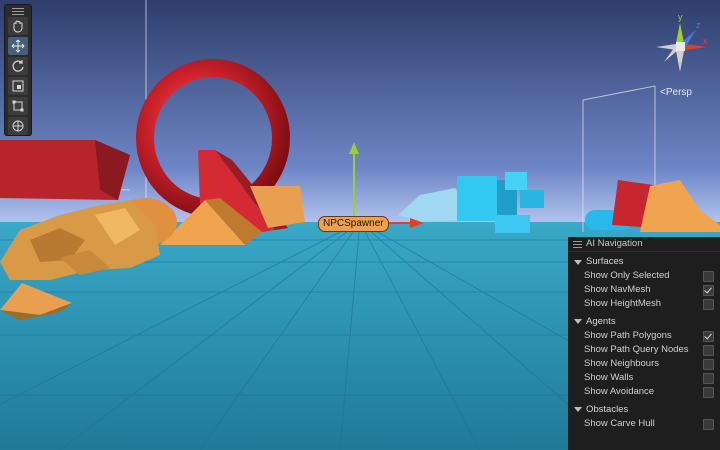 The height and width of the screenshot is (450, 720). What do you see at coordinates (680, 33) in the screenshot?
I see `gizmo-y-cone` at bounding box center [680, 33].